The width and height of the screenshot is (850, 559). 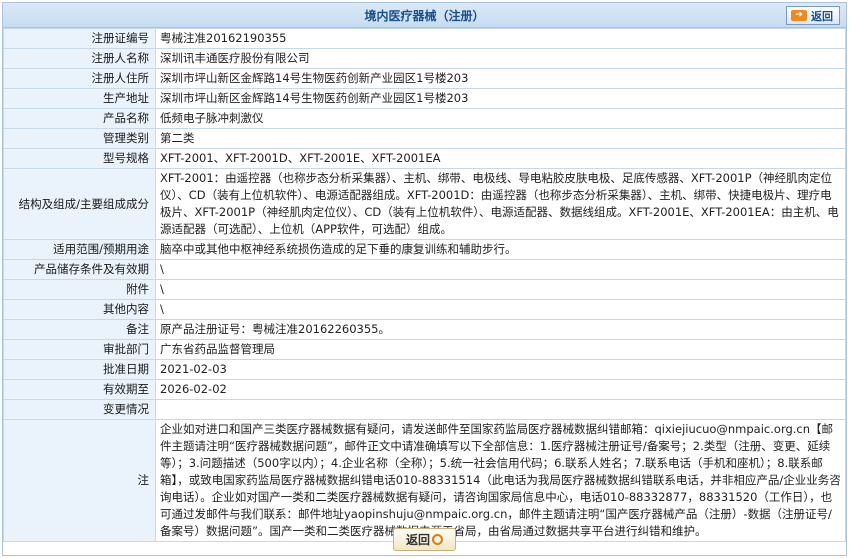 What do you see at coordinates (79, 309) in the screenshot?
I see `field-label: 其他内容` at bounding box center [79, 309].